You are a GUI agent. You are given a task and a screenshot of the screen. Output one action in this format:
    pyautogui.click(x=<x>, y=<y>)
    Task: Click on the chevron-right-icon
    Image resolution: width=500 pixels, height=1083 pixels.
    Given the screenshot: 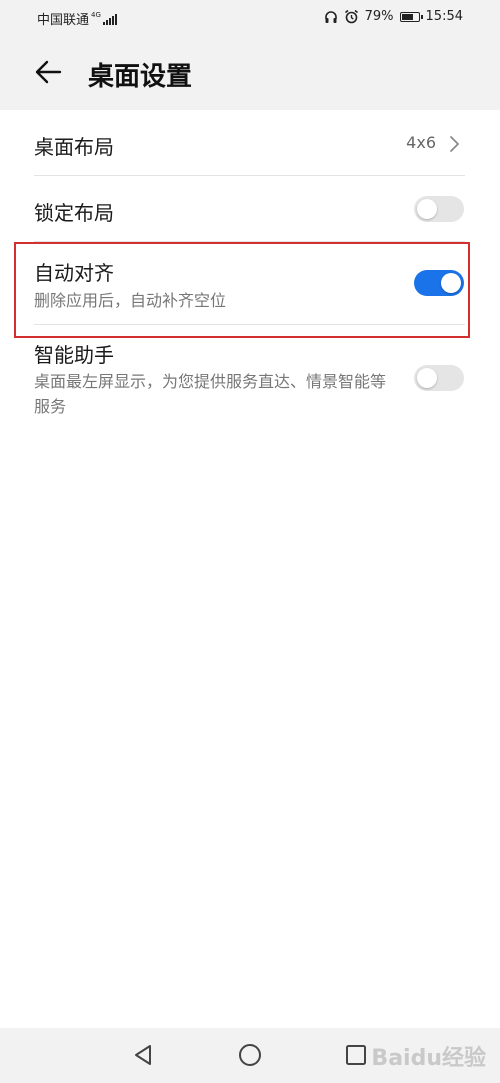 What is the action you would take?
    pyautogui.click(x=454, y=144)
    